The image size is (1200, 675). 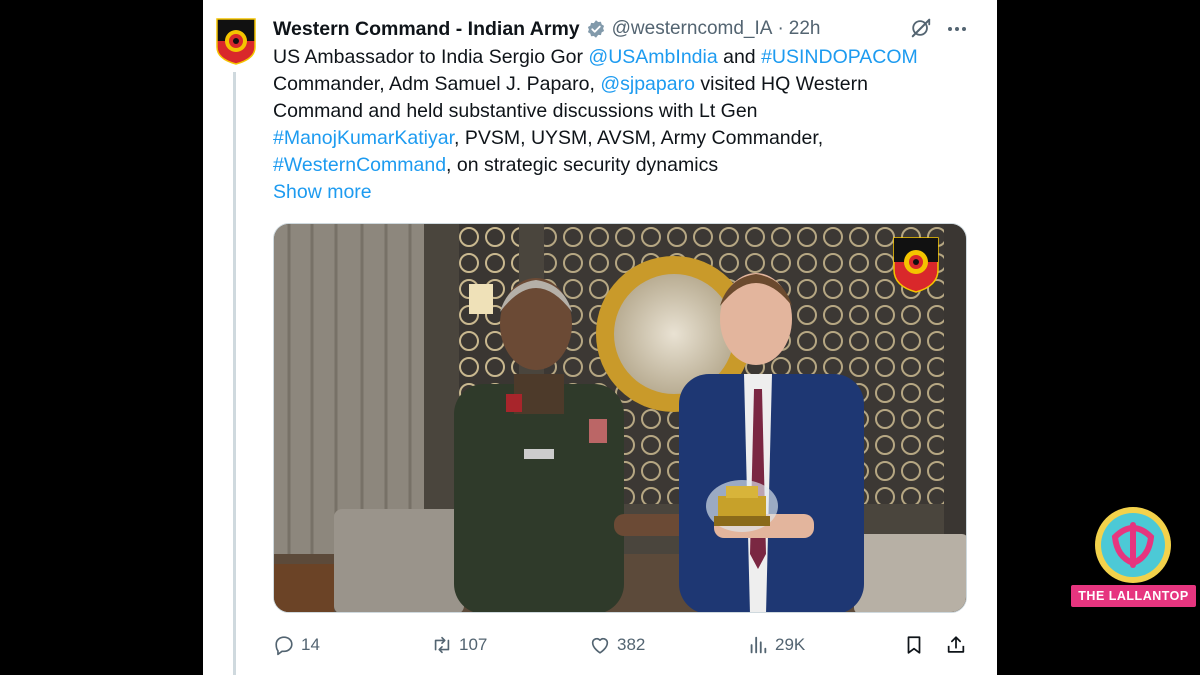 I want to click on repost-count: 107, so click(x=473, y=644).